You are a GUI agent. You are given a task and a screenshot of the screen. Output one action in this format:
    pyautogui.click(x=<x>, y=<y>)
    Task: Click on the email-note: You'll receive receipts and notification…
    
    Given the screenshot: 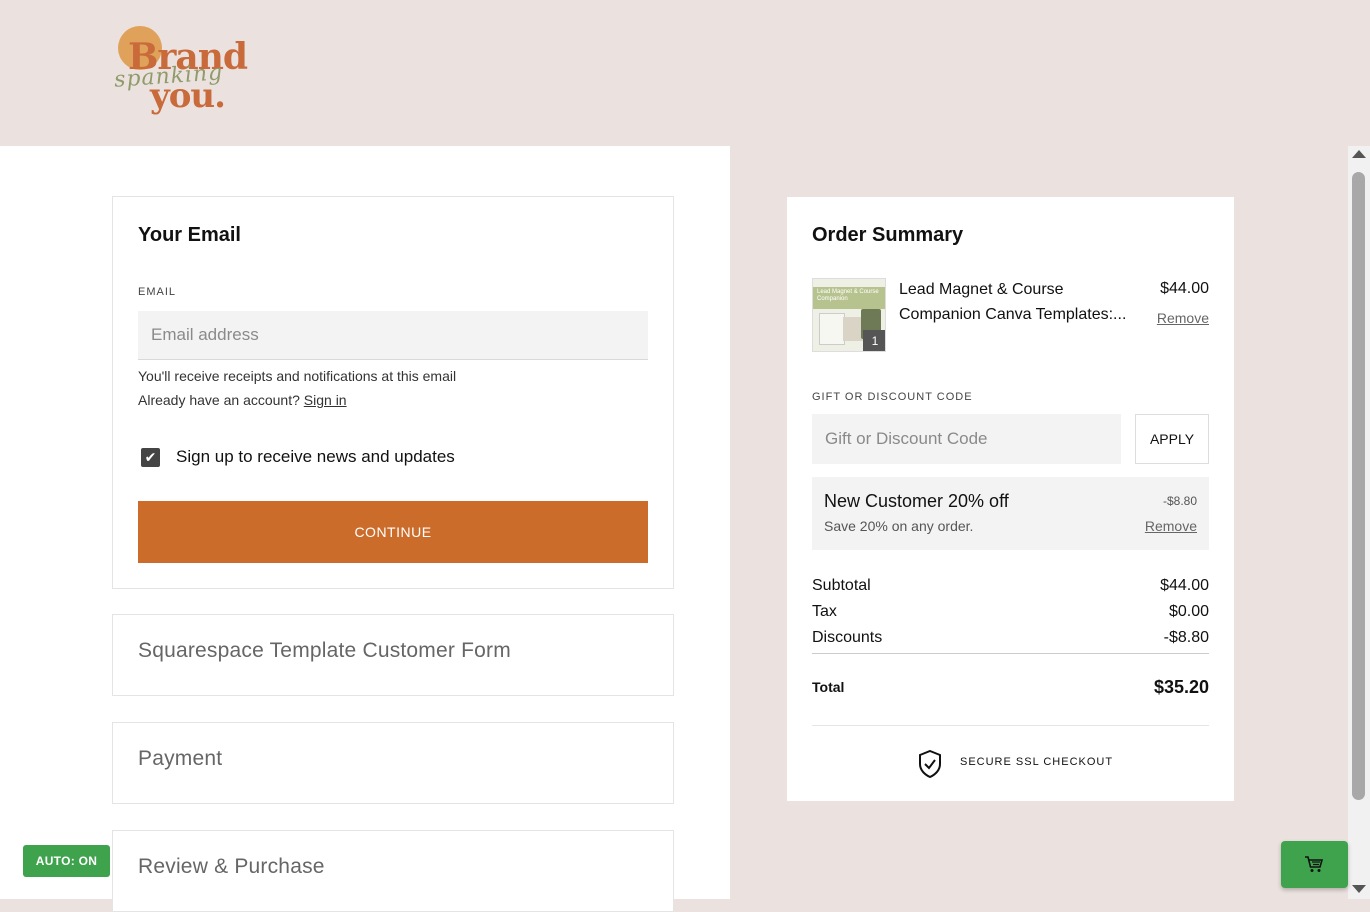 What is the action you would take?
    pyautogui.click(x=297, y=376)
    